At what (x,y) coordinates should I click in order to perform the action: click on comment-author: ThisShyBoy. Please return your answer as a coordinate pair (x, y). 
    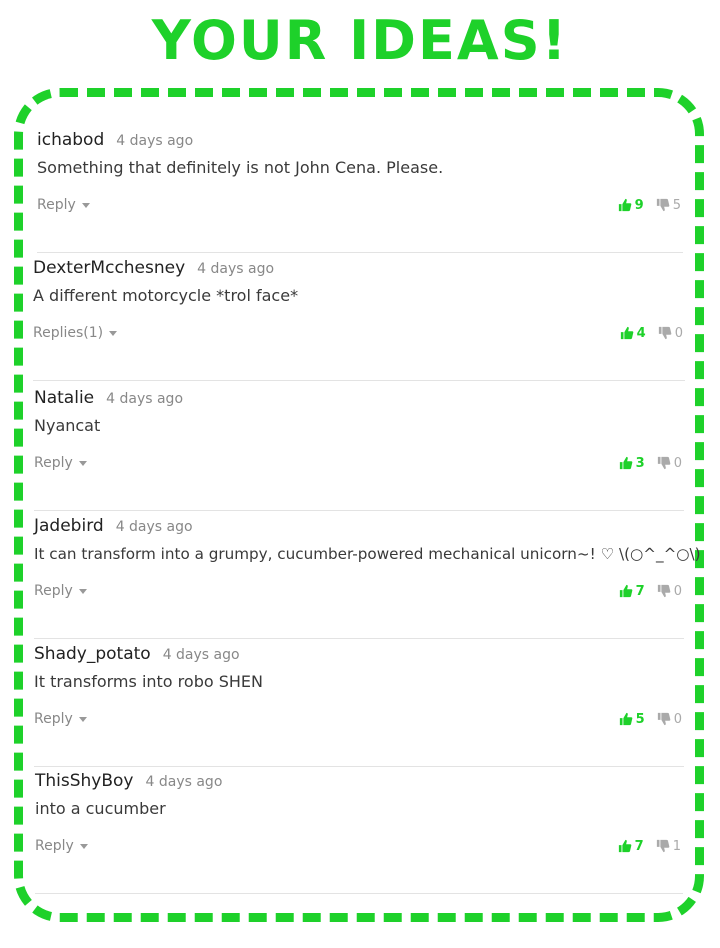
    Looking at the image, I should click on (84, 781).